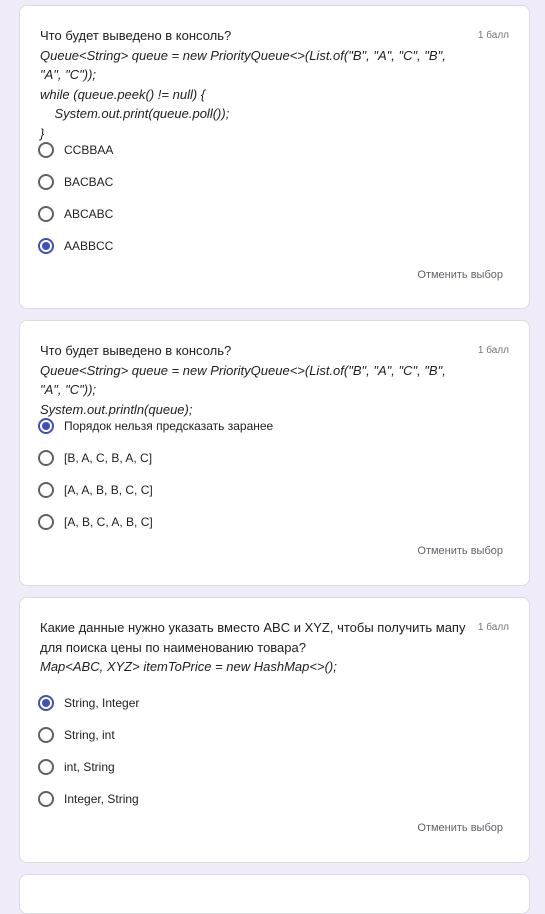  I want to click on option-radio: Порядок нельзя предсказать заранее, so click(155, 426).